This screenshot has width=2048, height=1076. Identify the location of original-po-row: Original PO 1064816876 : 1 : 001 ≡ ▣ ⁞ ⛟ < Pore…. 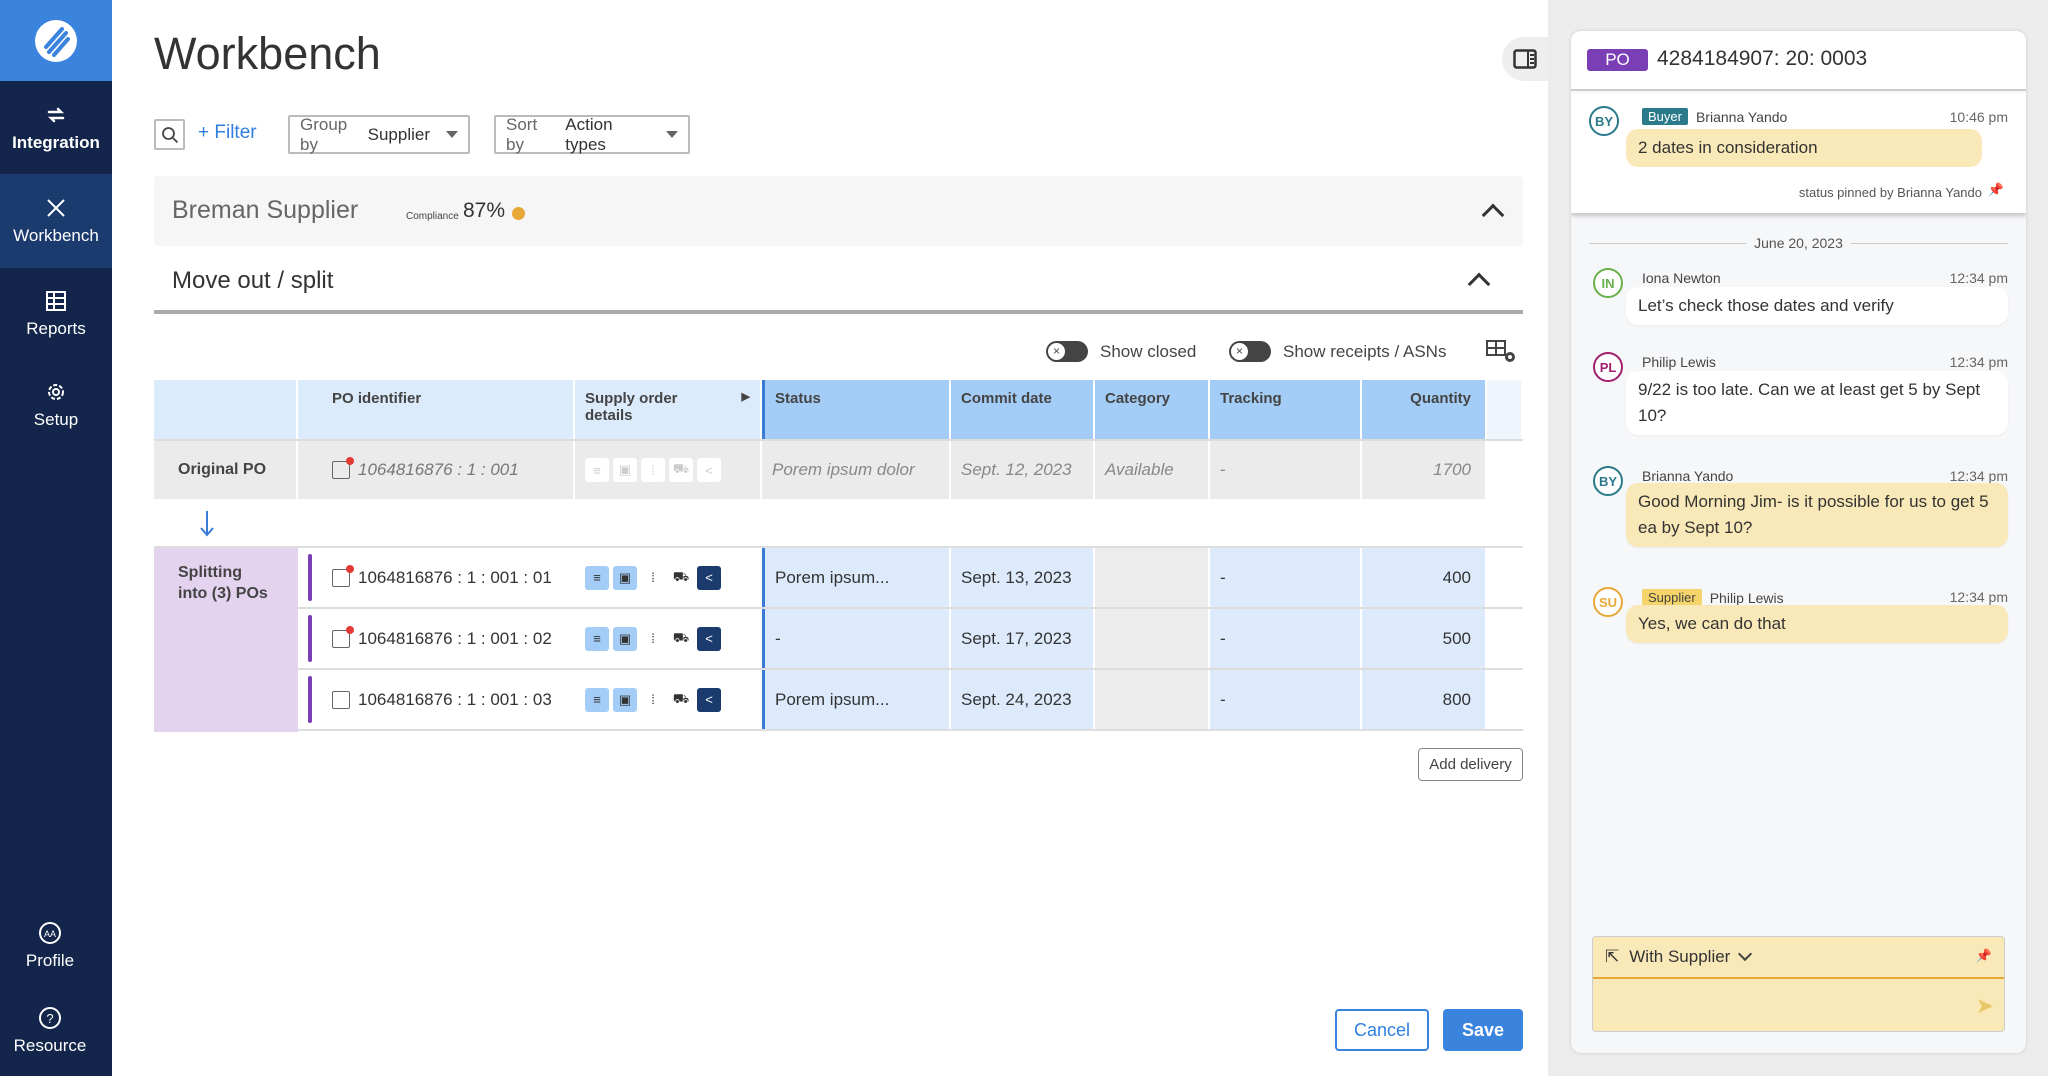
(838, 469).